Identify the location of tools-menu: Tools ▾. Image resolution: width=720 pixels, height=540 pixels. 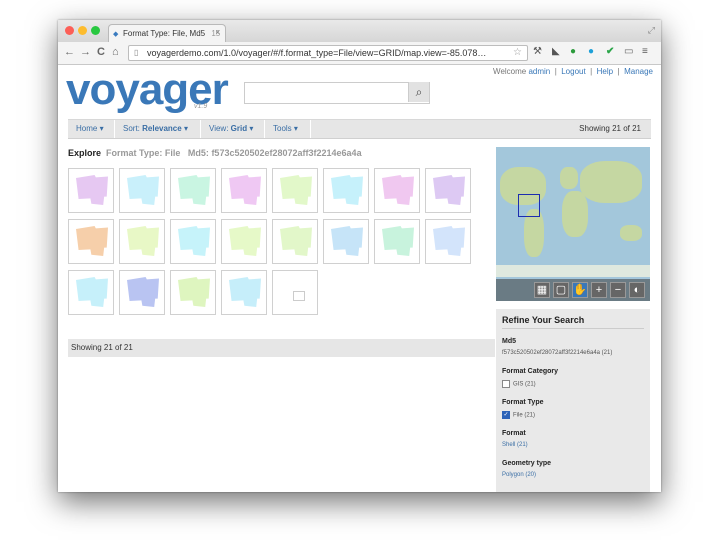
(285, 128).